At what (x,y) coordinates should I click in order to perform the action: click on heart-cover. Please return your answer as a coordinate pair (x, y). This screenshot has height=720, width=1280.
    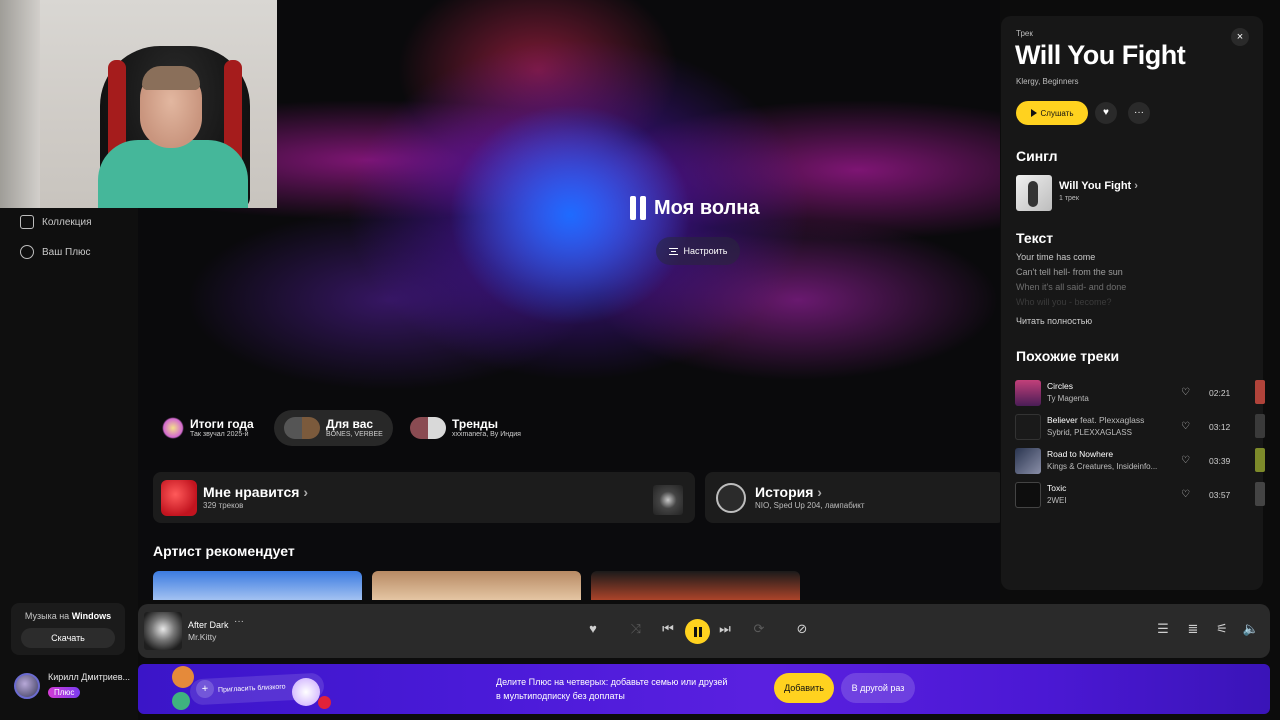
    Looking at the image, I should click on (179, 498).